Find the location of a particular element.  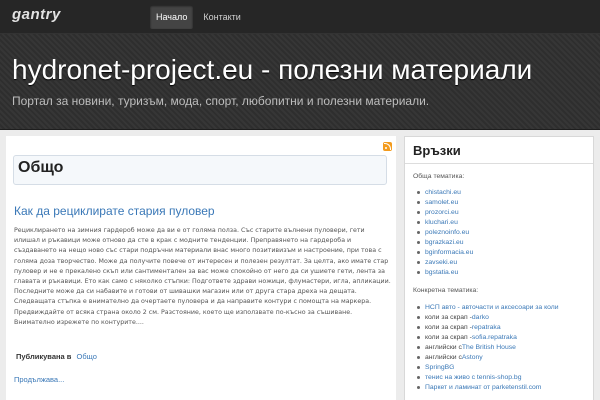

sidebar-link: SpringBG is located at coordinates (439, 367).